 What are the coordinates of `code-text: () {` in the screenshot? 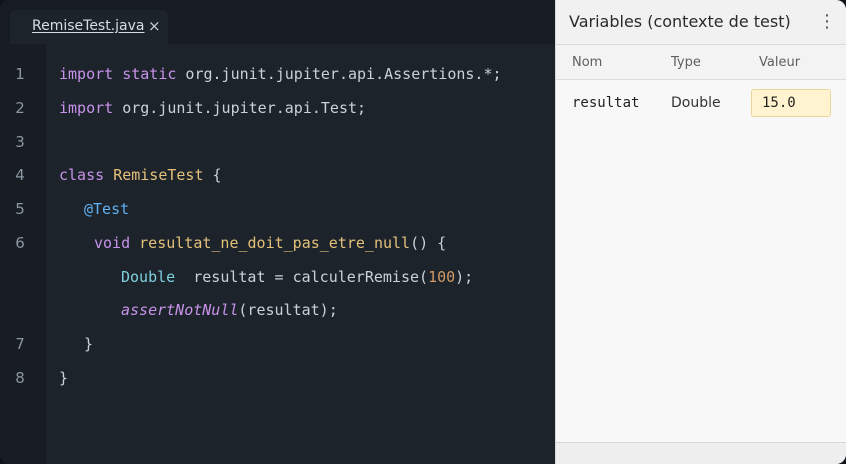 It's located at (428, 243).